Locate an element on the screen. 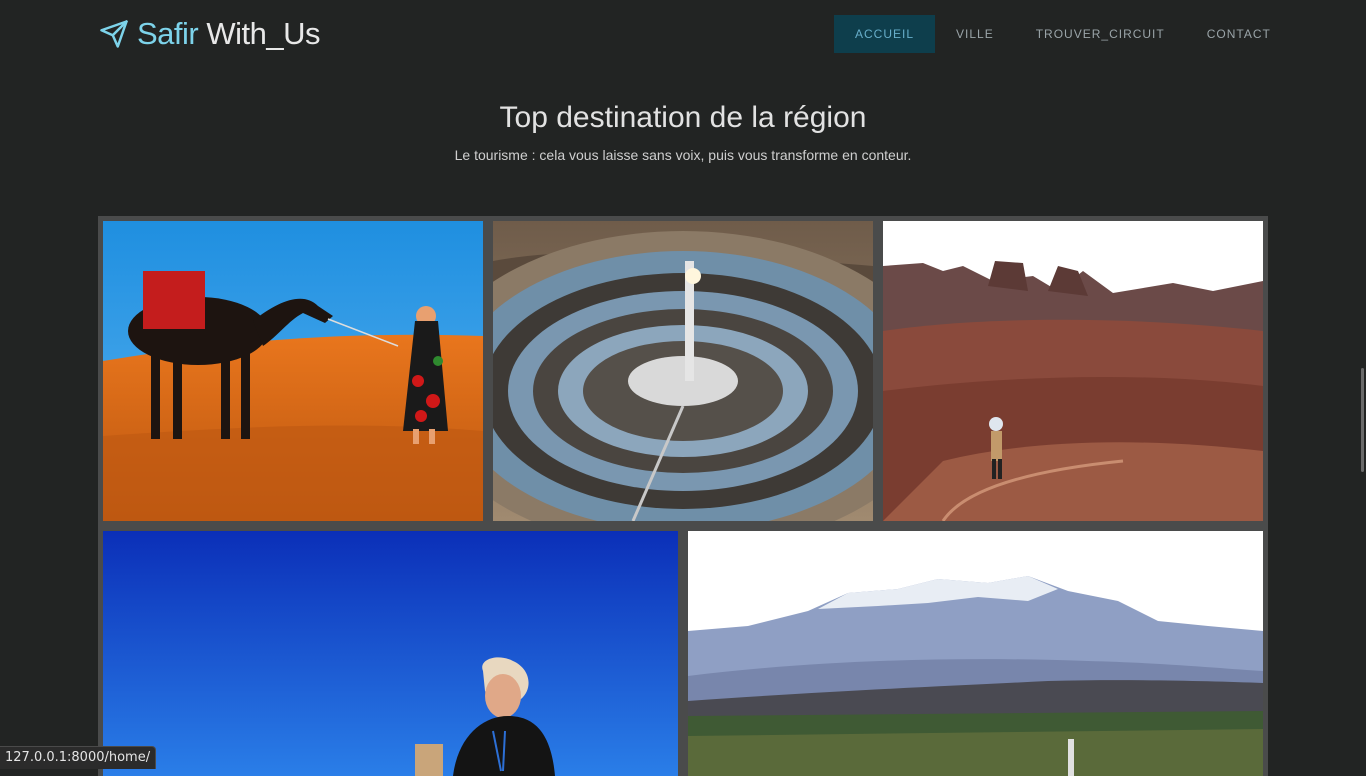 The image size is (1366, 776). brand-name: Safir With_Us is located at coordinates (228, 34).